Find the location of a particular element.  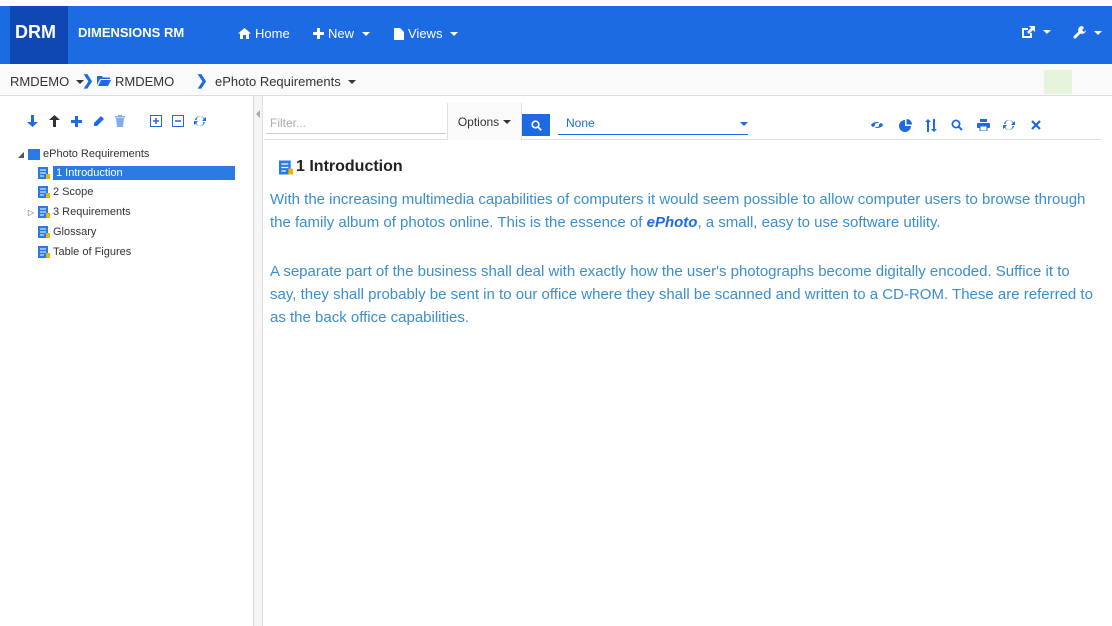

trash-icon is located at coordinates (120, 121).